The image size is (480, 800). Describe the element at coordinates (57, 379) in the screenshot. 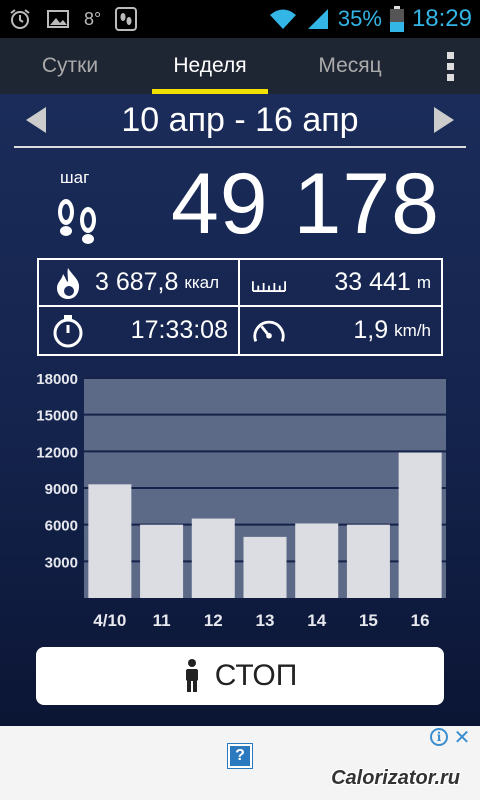

I see `chart-y-tick-label: 18000` at that location.